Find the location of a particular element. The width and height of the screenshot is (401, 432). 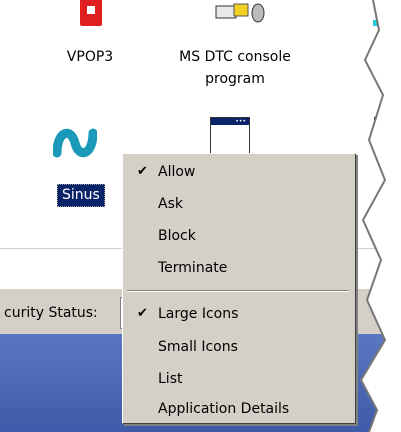

menu-item-block: Block is located at coordinates (238, 236).